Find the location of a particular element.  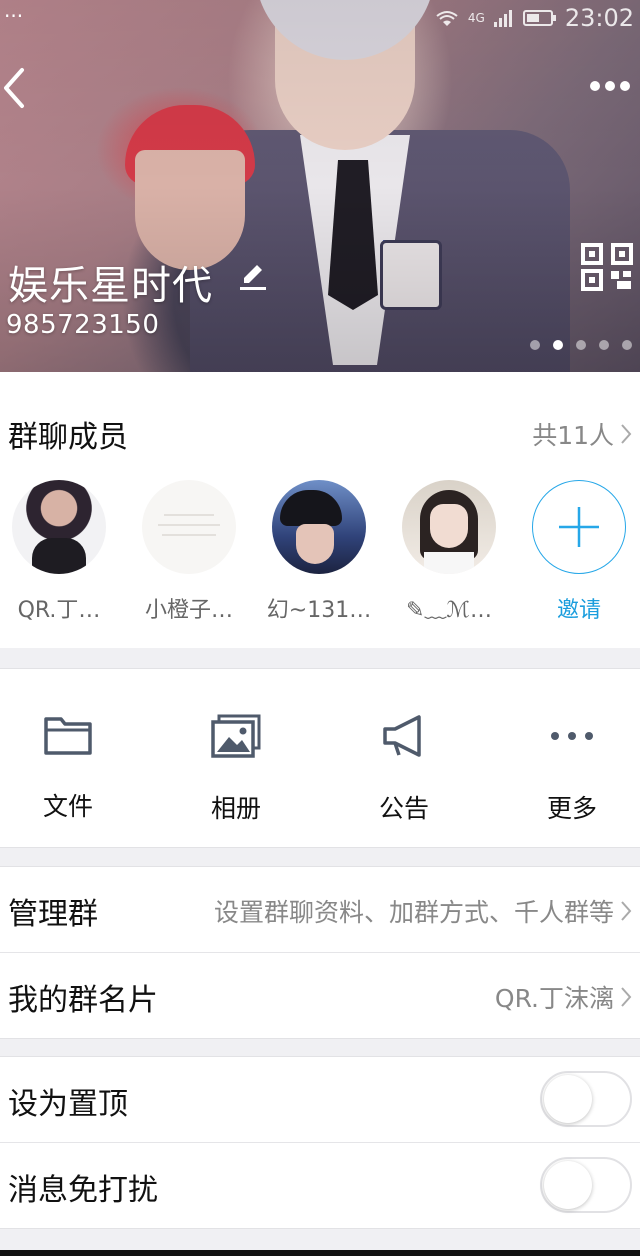

group-name: 娱乐星时代 is located at coordinates (110, 286).